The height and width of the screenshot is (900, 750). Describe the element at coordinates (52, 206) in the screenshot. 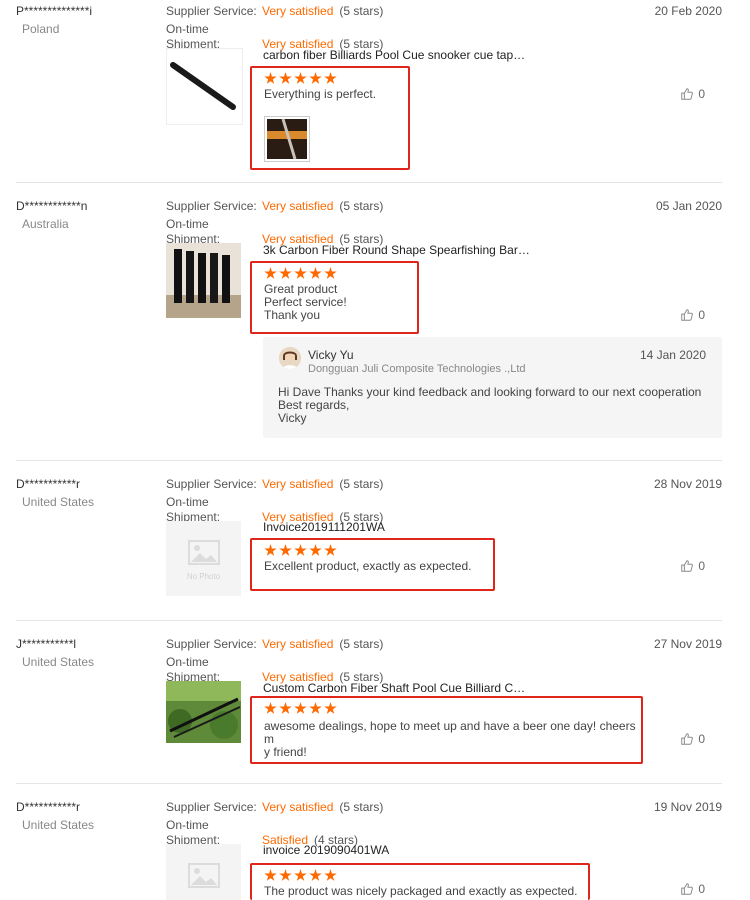

I see `buyer-name: D************n` at that location.